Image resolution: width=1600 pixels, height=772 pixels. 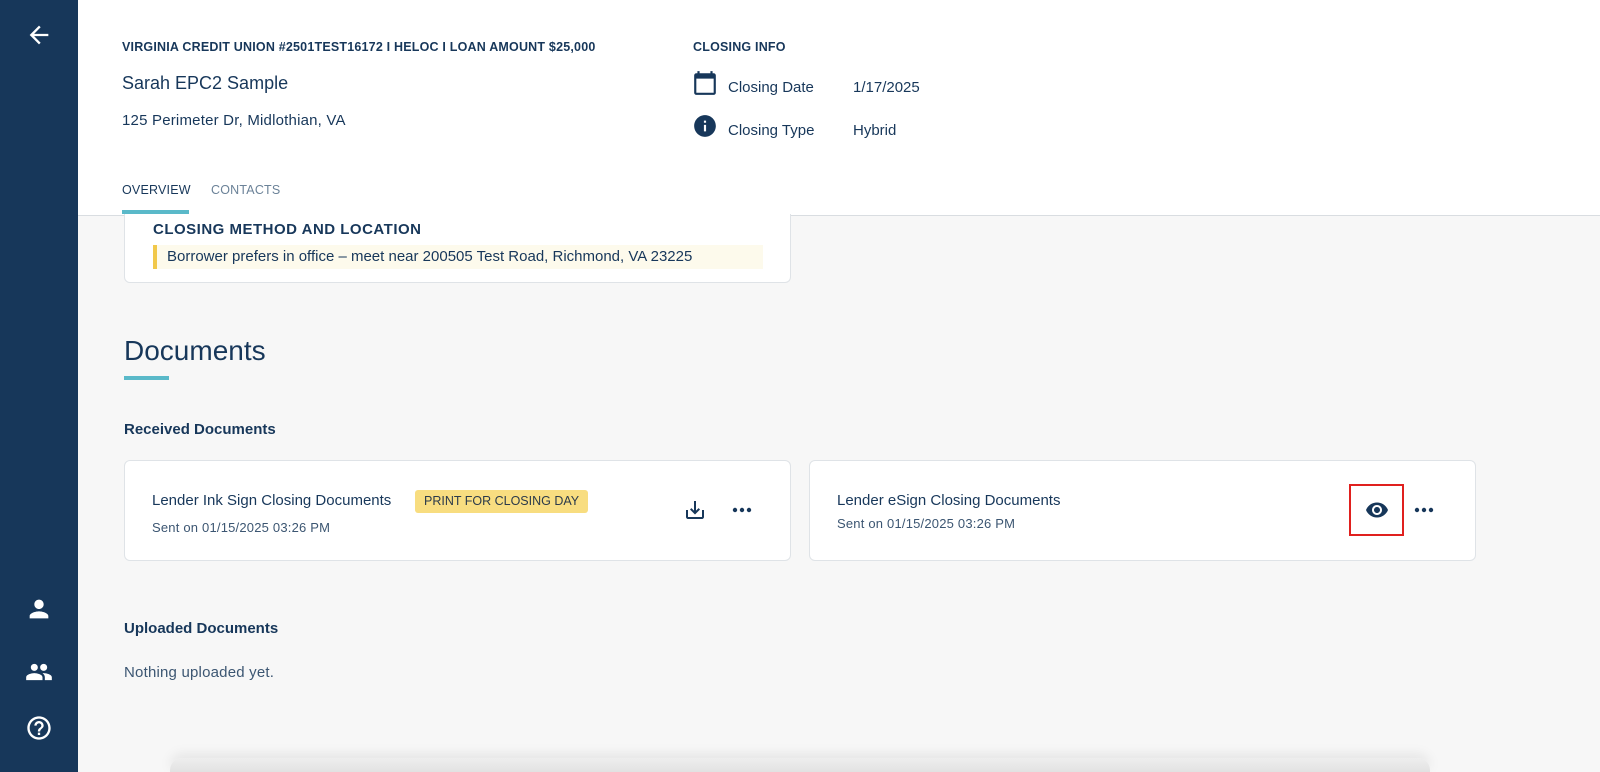 What do you see at coordinates (705, 126) in the screenshot?
I see `info-icon` at bounding box center [705, 126].